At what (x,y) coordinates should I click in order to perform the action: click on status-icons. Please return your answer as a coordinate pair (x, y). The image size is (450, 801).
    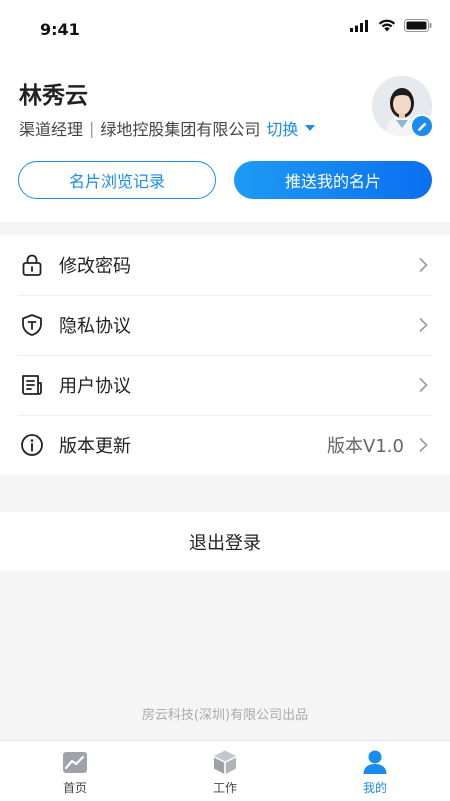
    Looking at the image, I should click on (391, 25).